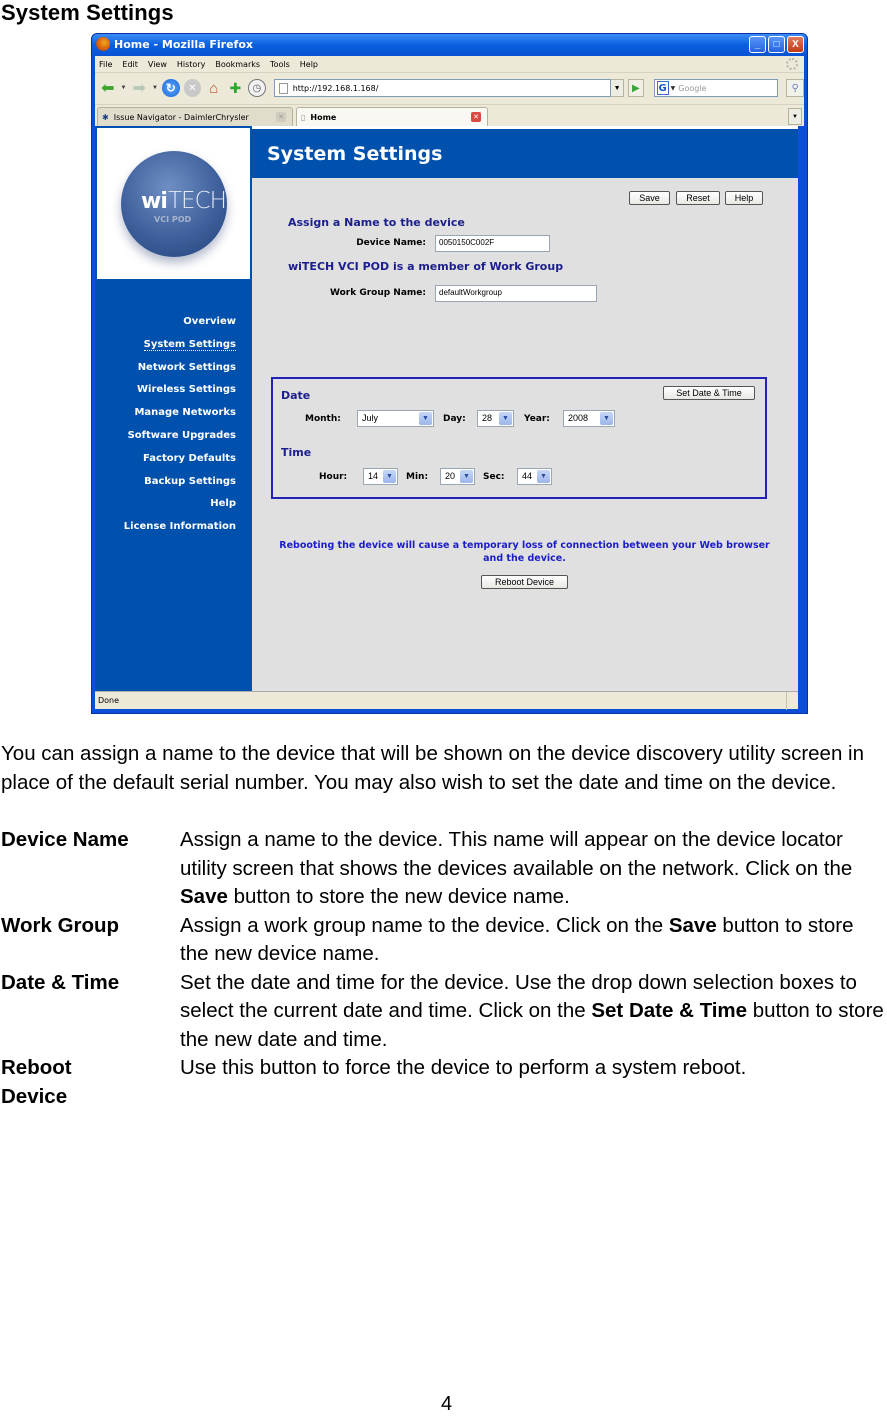  I want to click on sidebar-item-software-upgrades: Software Upgrades, so click(180, 441).